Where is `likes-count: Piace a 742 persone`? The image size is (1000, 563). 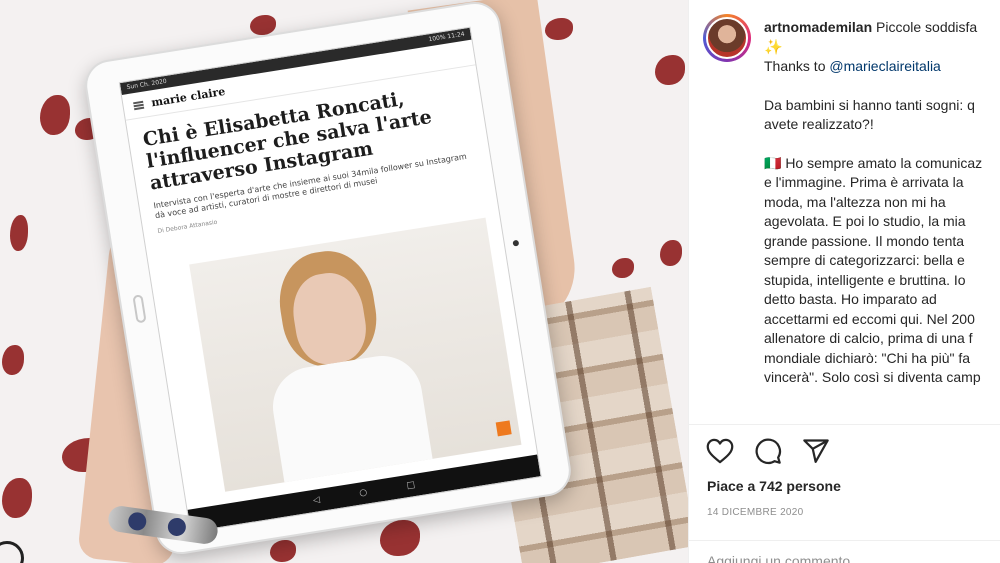 likes-count: Piace a 742 persone is located at coordinates (774, 486).